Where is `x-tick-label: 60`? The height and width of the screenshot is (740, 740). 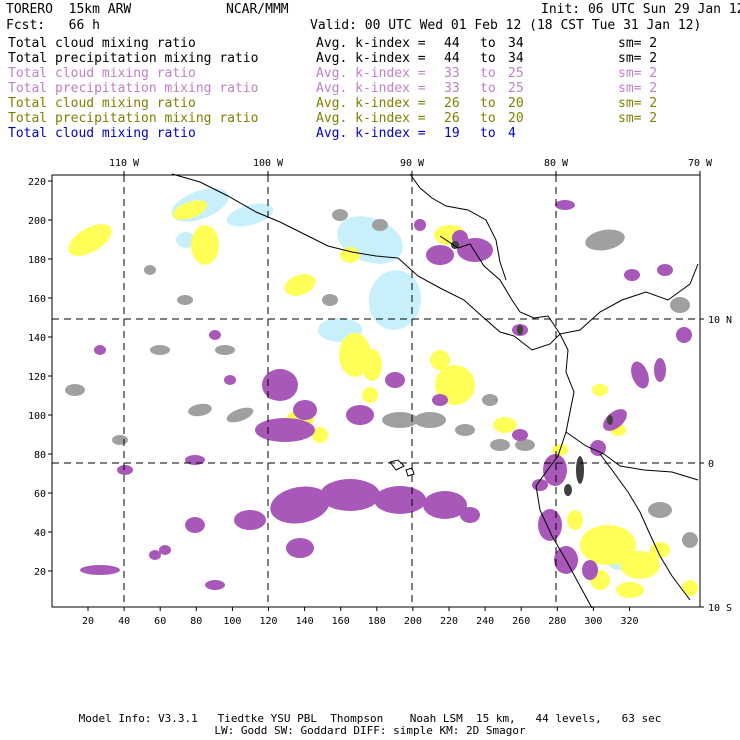
x-tick-label: 60 is located at coordinates (160, 621).